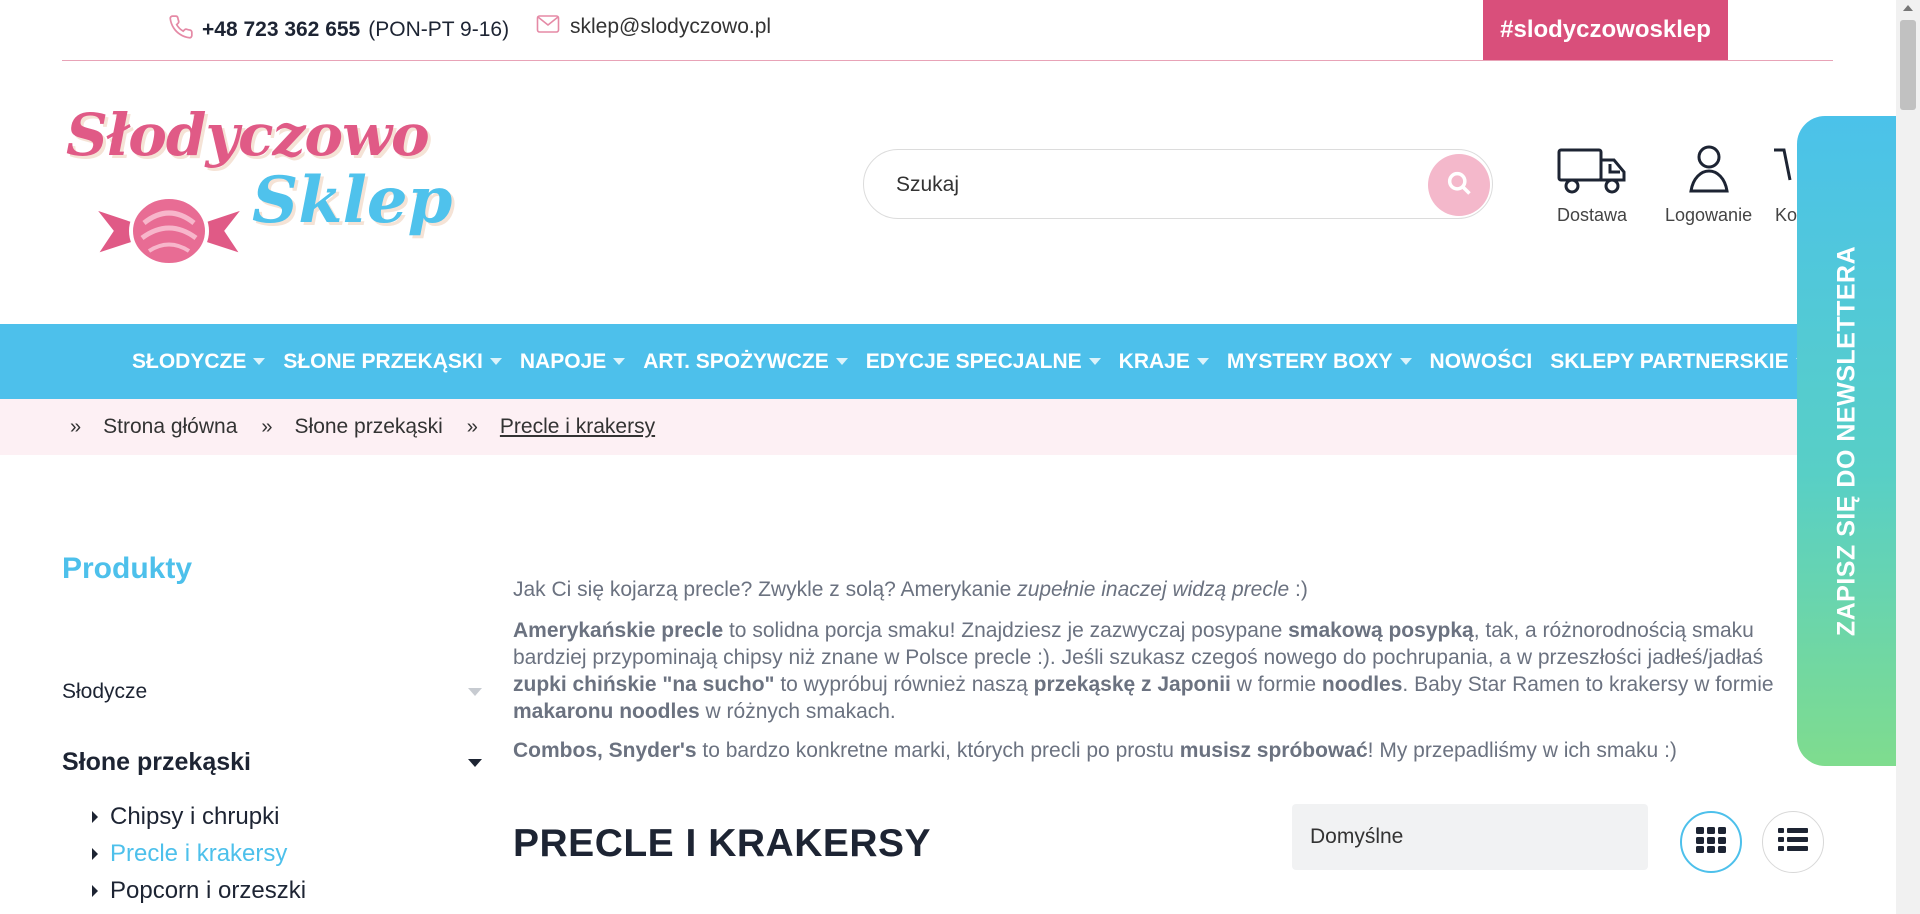  Describe the element at coordinates (272, 762) in the screenshot. I see `sidebar-category-slone-przekaski: Słone przekąski` at that location.